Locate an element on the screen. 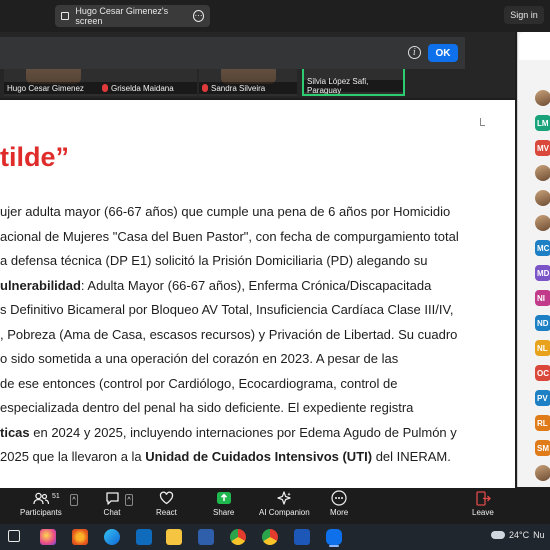 The height and width of the screenshot is (550, 550). more-options-icon: ⋯ is located at coordinates (198, 16).